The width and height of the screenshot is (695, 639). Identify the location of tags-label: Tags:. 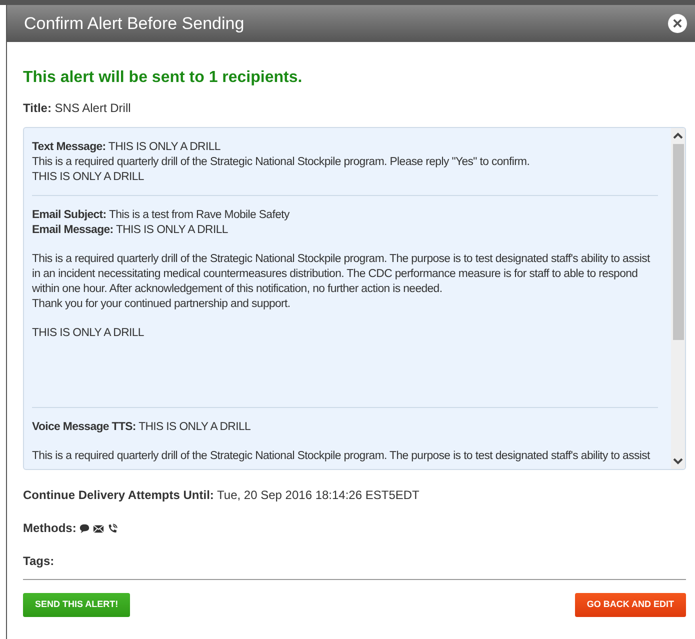
(39, 562).